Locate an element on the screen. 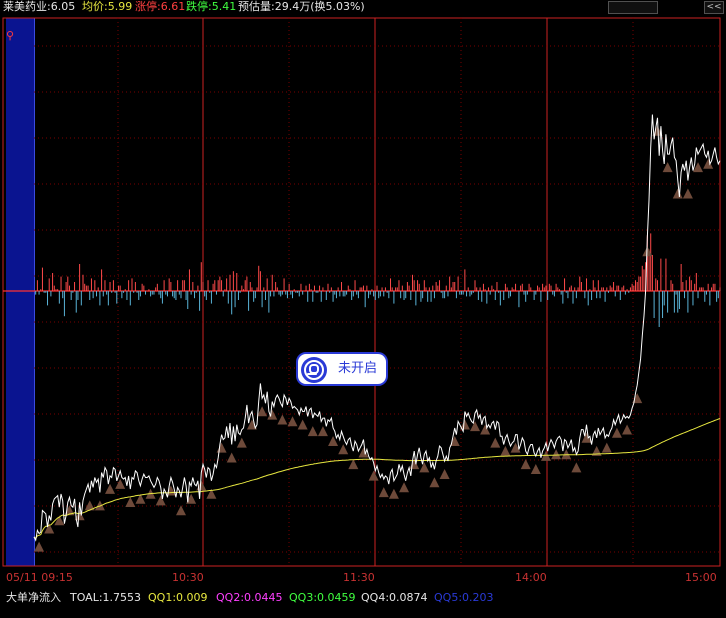 The image size is (726, 618). indicator-qq2: QQ2:0.0445 is located at coordinates (249, 597).